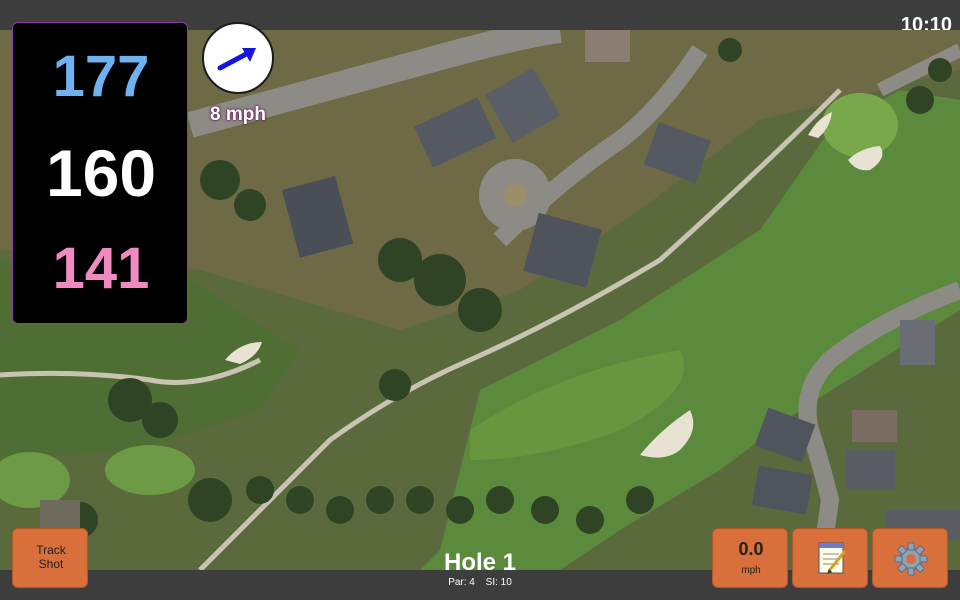 The height and width of the screenshot is (600, 960). I want to click on speed-value: 0.0, so click(751, 549).